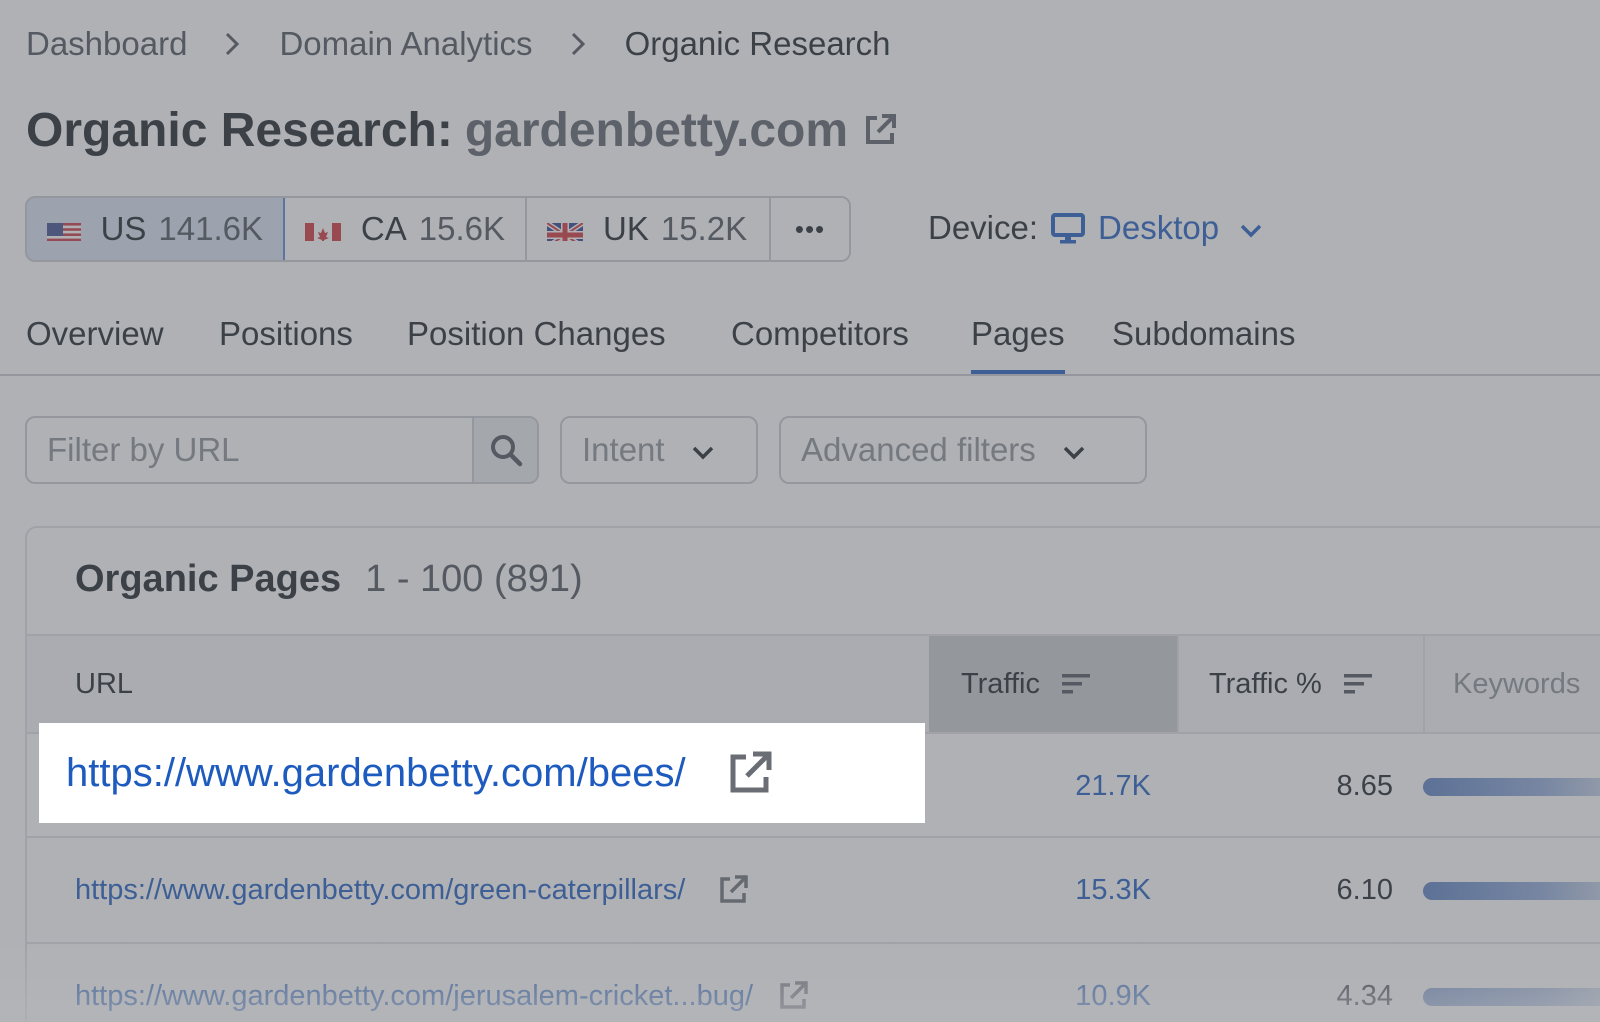 Image resolution: width=1600 pixels, height=1022 pixels. What do you see at coordinates (123, 228) in the screenshot?
I see `database-us-code: US` at bounding box center [123, 228].